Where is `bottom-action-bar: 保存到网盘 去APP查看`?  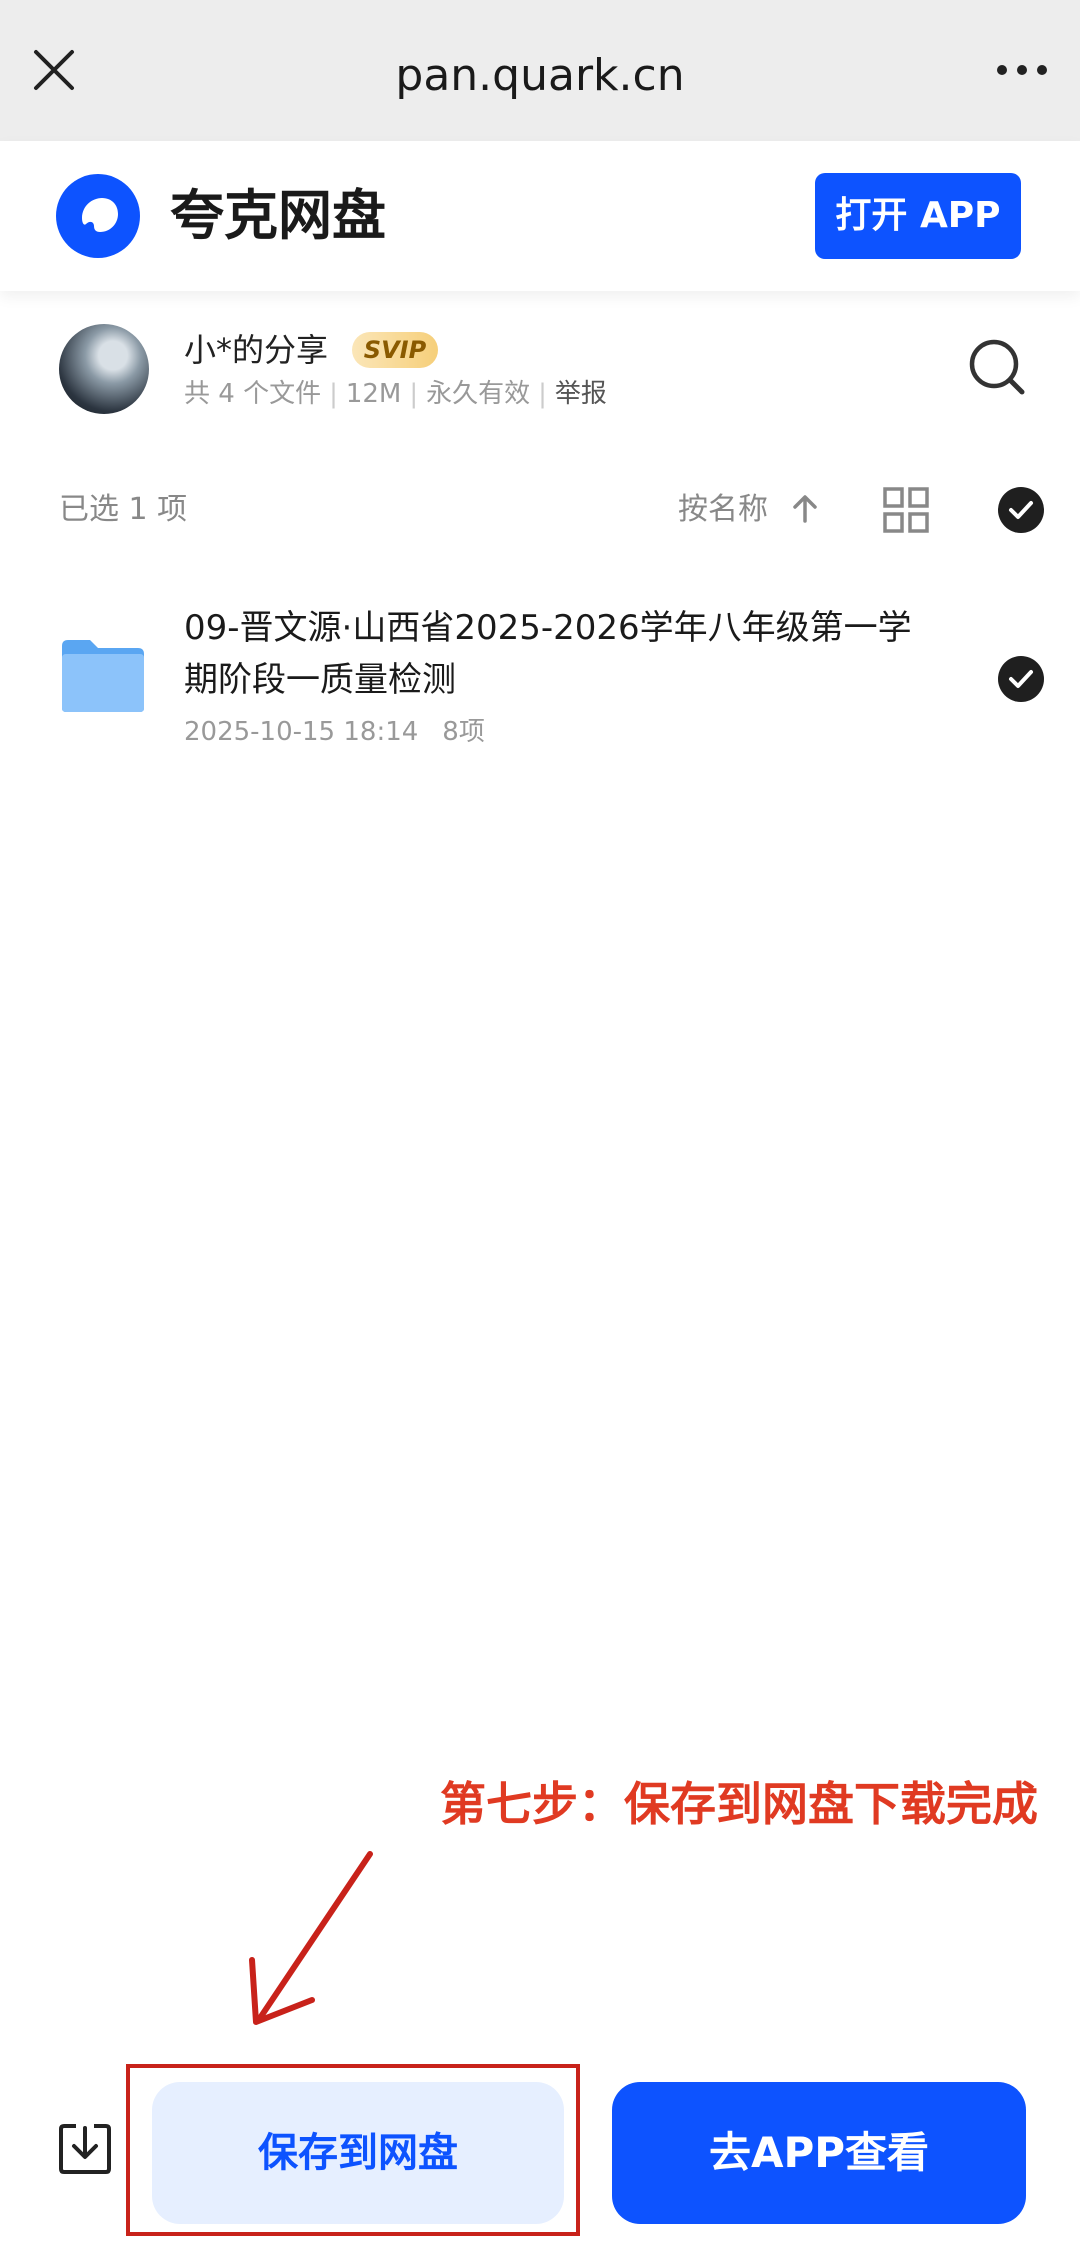
bottom-action-bar: 保存到网盘 去APP查看 is located at coordinates (540, 2160).